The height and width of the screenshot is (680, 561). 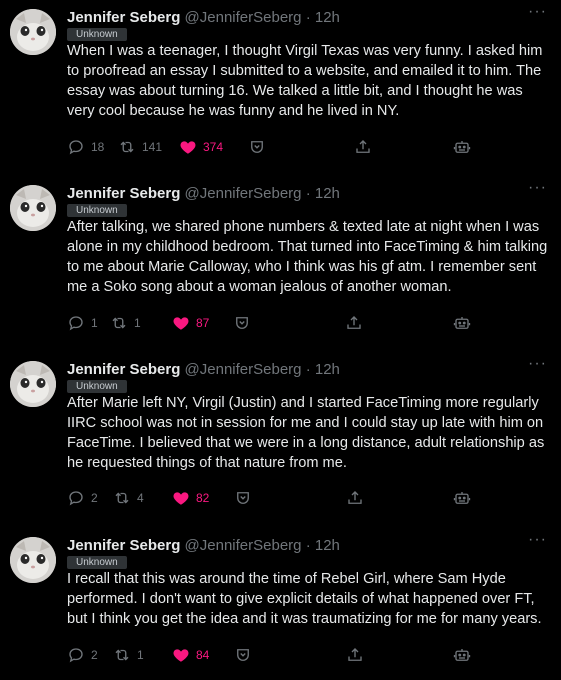 I want to click on reply-count: 18, so click(x=98, y=147).